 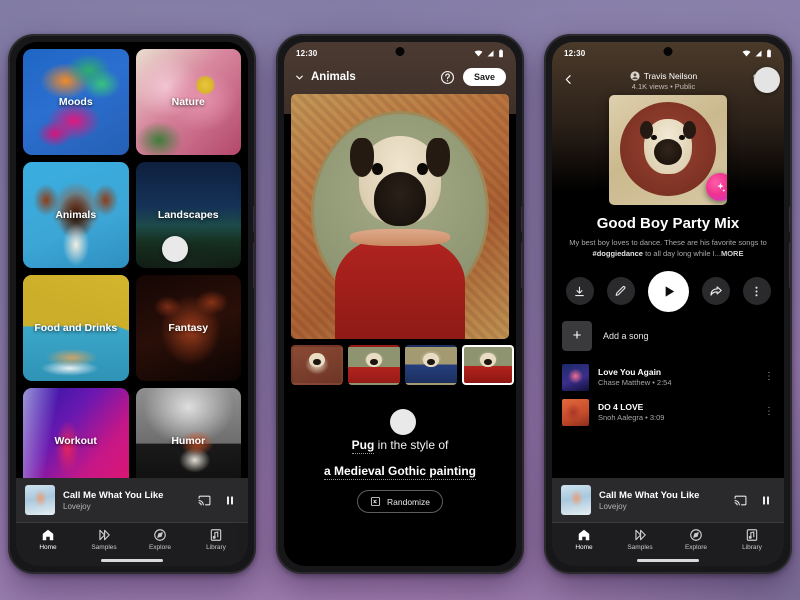 I want to click on share-button, so click(x=715, y=291).